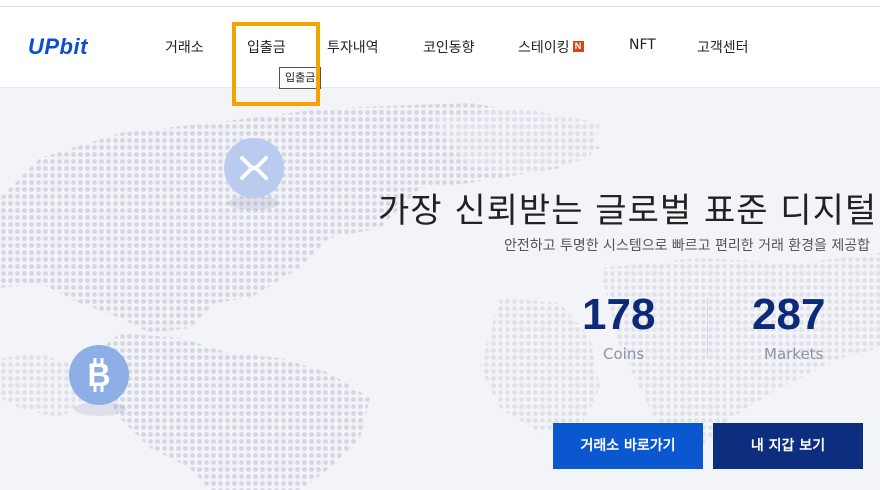 The image size is (880, 490). I want to click on nav-investments: 투자내역, so click(353, 47).